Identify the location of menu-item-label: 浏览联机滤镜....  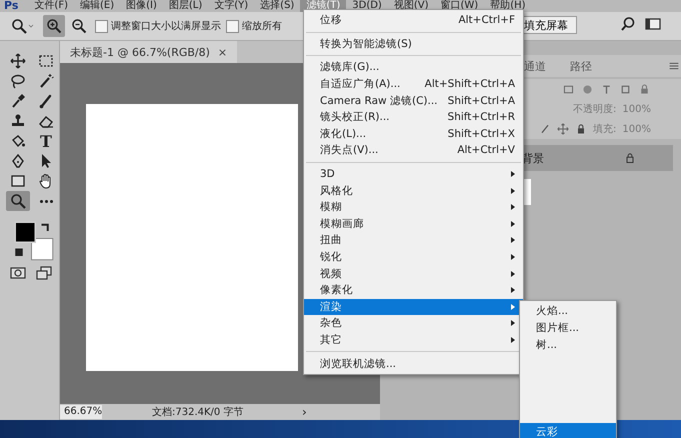
(359, 363).